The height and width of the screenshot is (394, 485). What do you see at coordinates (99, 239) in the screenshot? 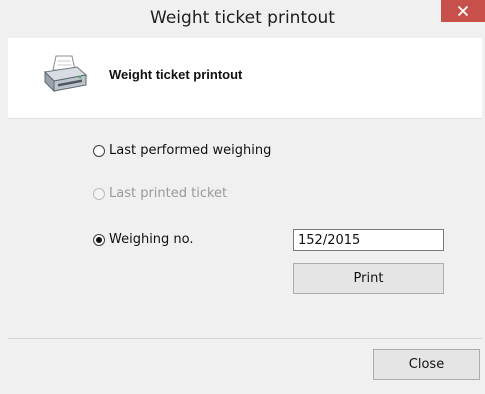
I see `radio-weighing-no` at bounding box center [99, 239].